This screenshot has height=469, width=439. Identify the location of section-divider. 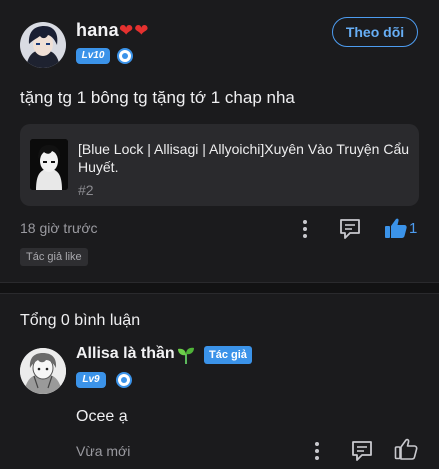
(219, 288).